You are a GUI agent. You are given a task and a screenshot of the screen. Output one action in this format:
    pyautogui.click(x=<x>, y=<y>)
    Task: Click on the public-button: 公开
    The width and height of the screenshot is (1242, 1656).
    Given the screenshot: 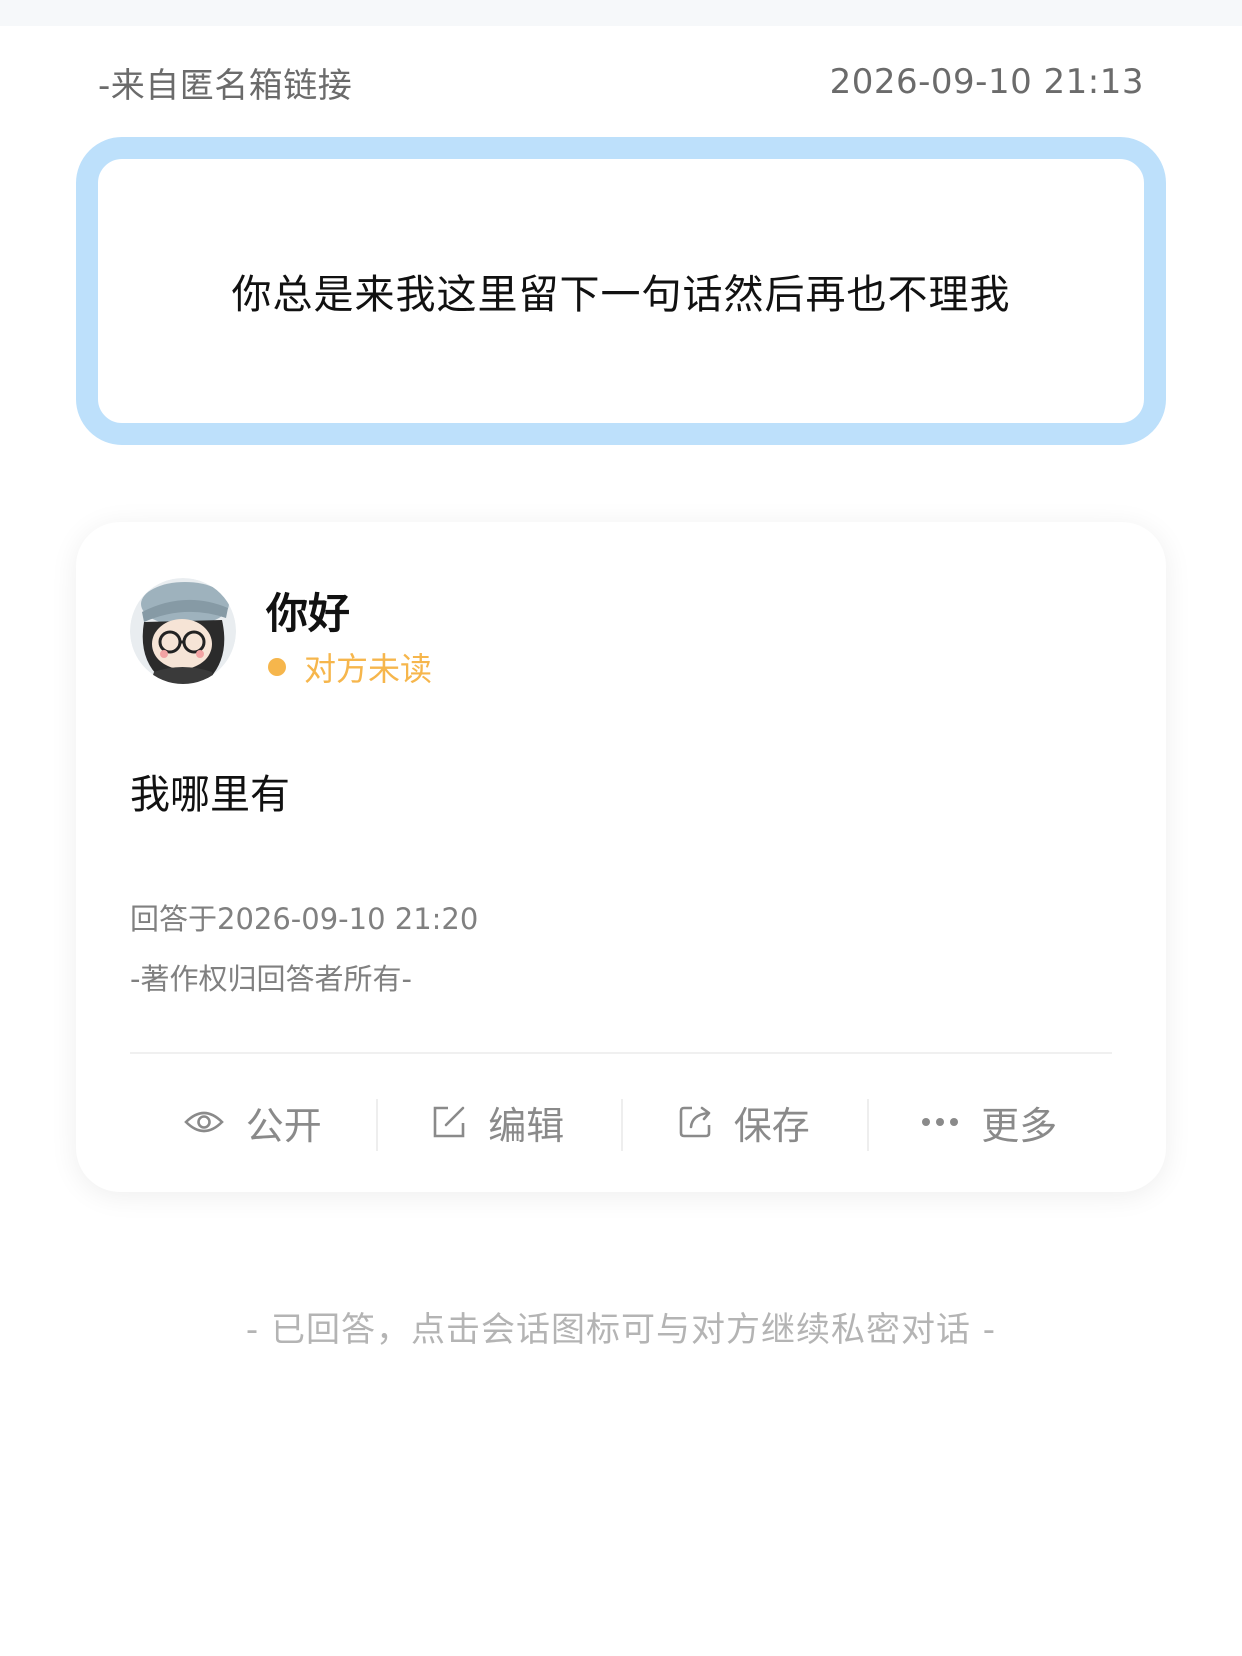 What is the action you would take?
    pyautogui.click(x=253, y=1122)
    